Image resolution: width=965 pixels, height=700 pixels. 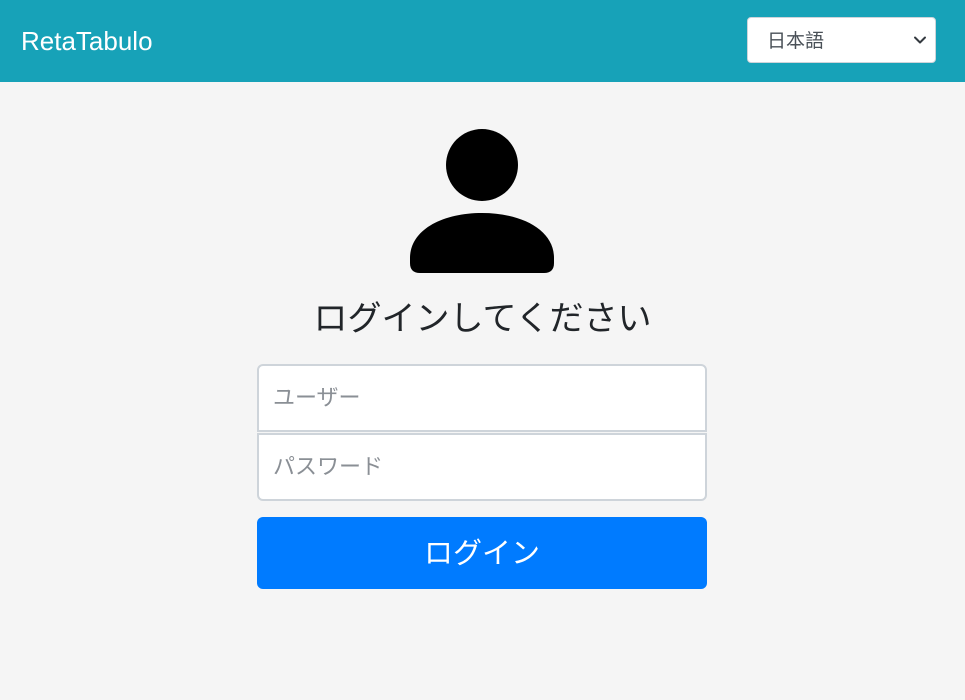 What do you see at coordinates (482, 467) in the screenshot?
I see `password-input` at bounding box center [482, 467].